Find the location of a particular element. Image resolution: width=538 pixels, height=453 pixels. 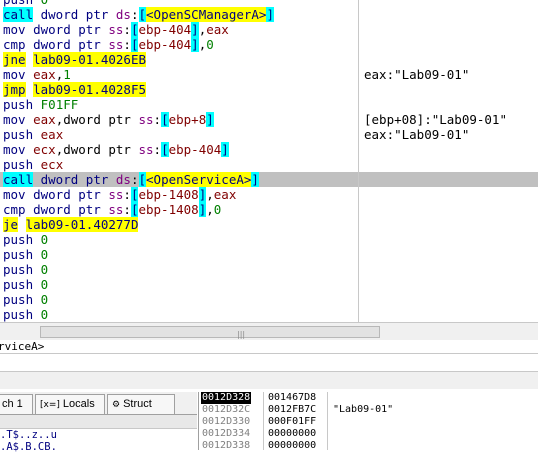

struct-icon: ⚙ is located at coordinates (116, 405).